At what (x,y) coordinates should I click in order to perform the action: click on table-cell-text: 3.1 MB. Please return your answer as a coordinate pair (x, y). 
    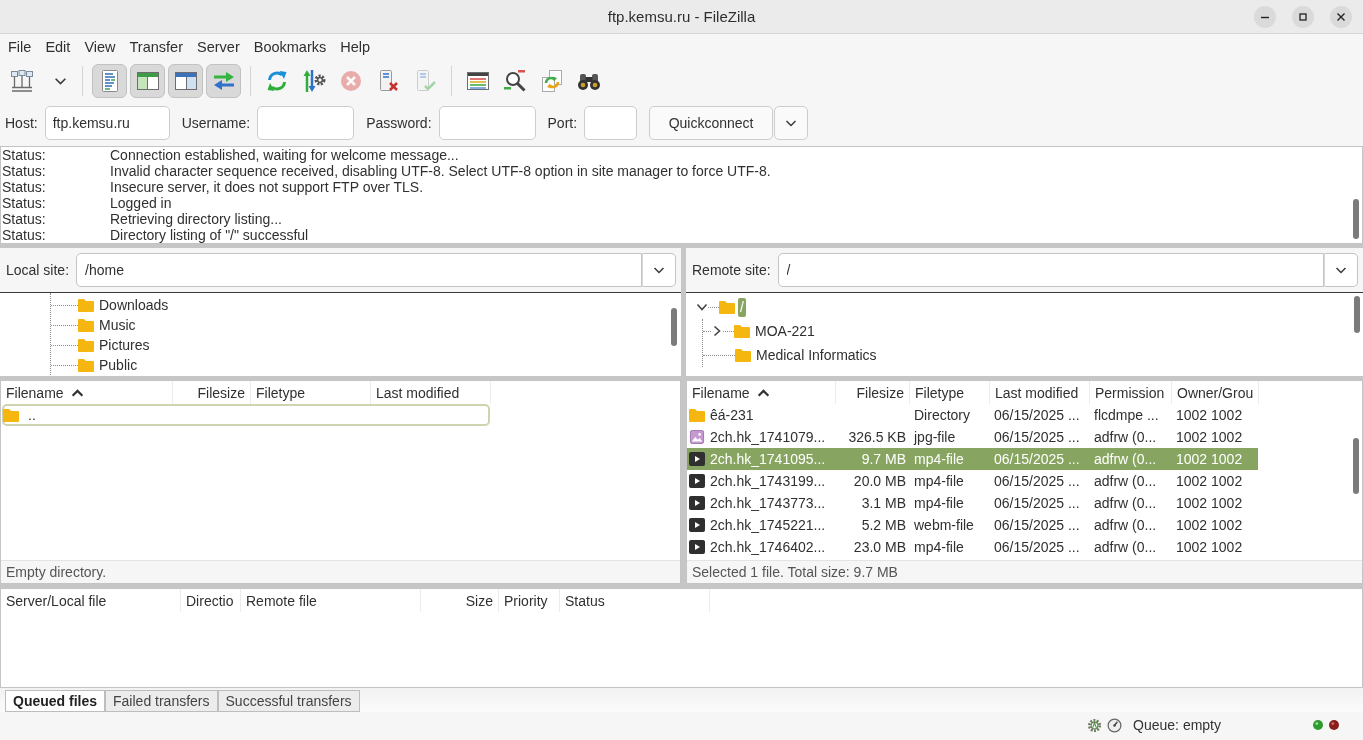
    Looking at the image, I should click on (883, 503).